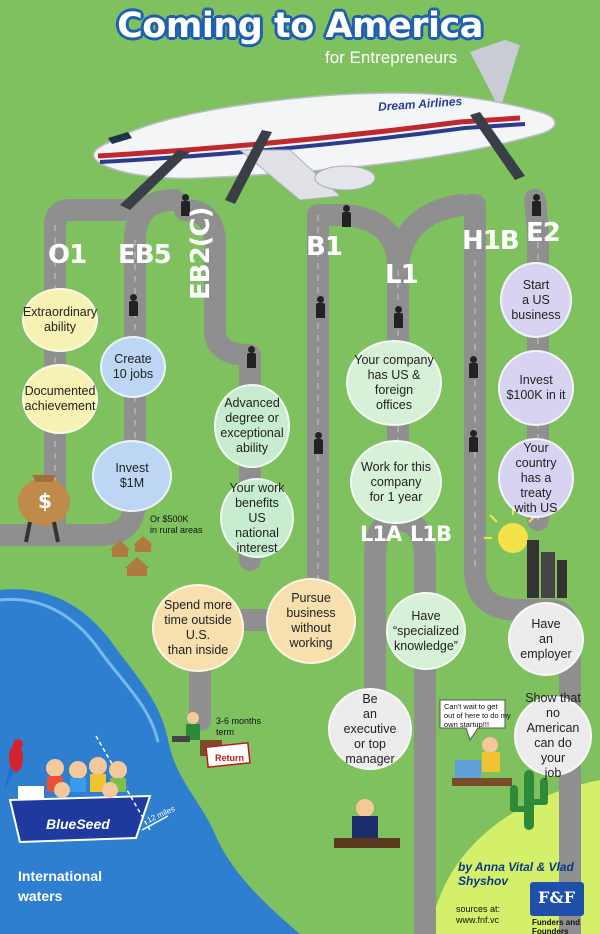  I want to click on bubble-treaty: Your country has a treaty with US, so click(536, 478).